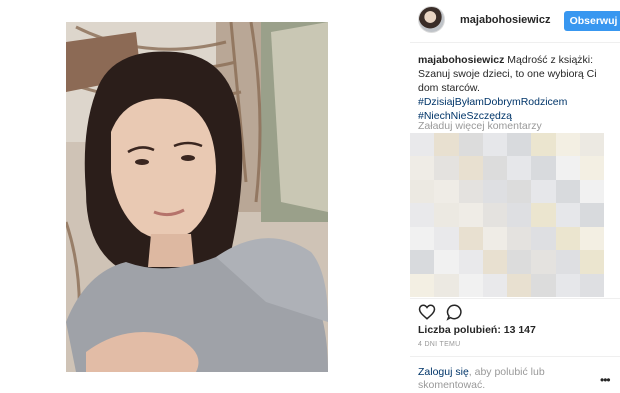 The width and height of the screenshot is (620, 393). What do you see at coordinates (480, 126) in the screenshot?
I see `load-more-comments-link: Załaduj więcej komentarzy` at bounding box center [480, 126].